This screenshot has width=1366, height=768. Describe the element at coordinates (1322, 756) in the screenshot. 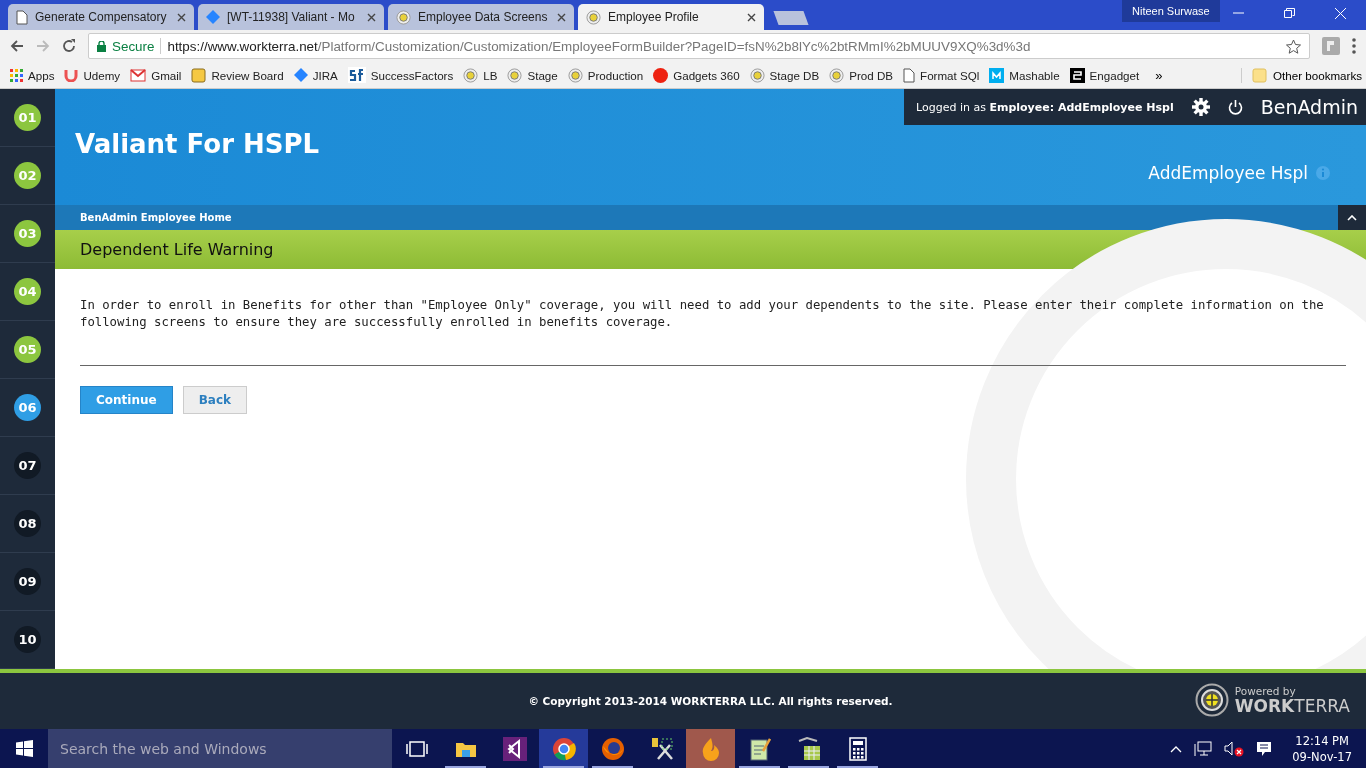

I see `clock-date: 09-Nov-17` at that location.